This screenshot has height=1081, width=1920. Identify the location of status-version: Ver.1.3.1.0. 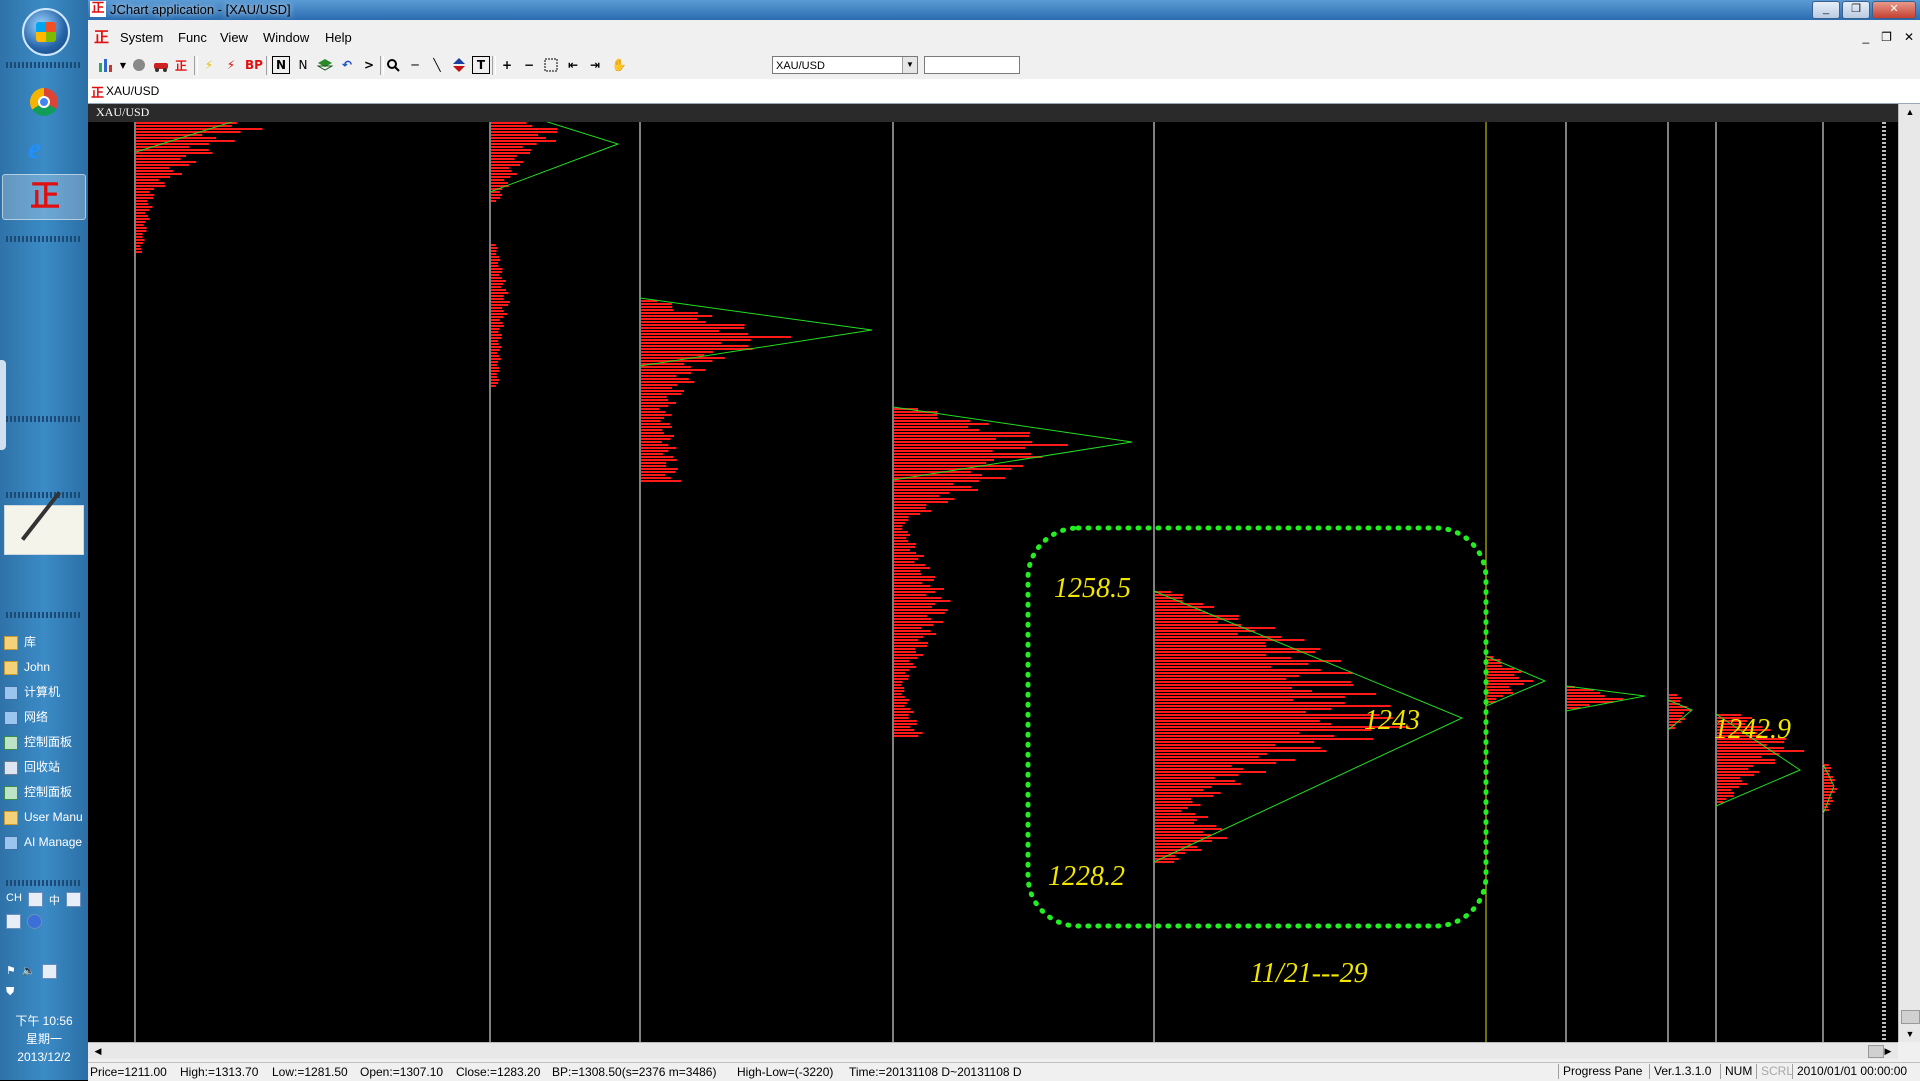
(1682, 1071).